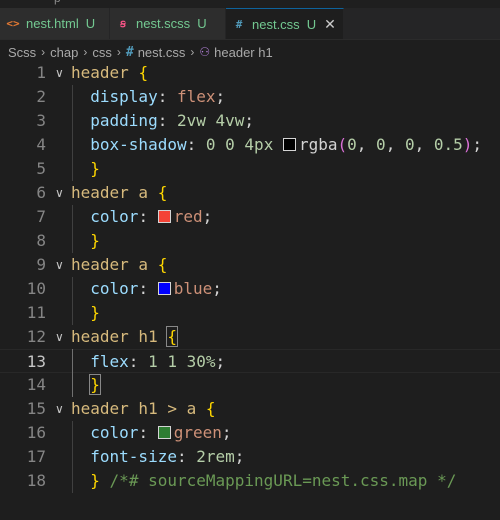  Describe the element at coordinates (250, 241) in the screenshot. I see `code-line: 8 }` at that location.